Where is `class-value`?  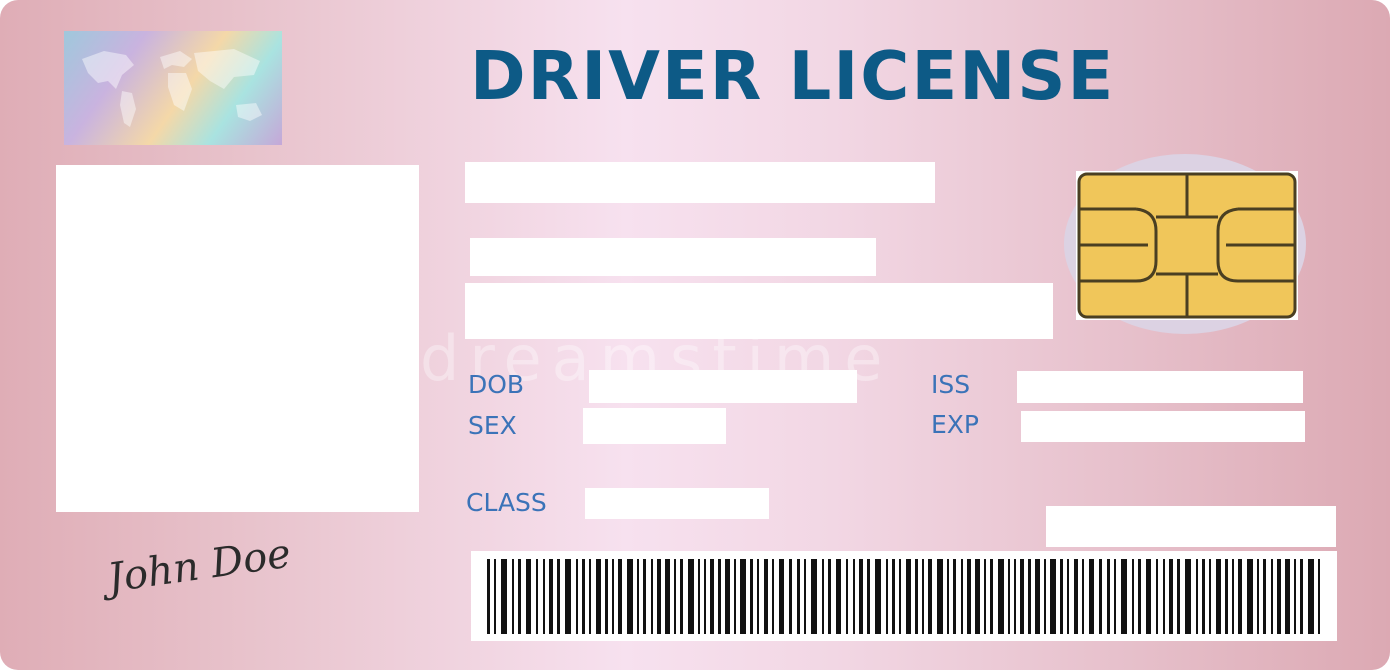 class-value is located at coordinates (677, 503).